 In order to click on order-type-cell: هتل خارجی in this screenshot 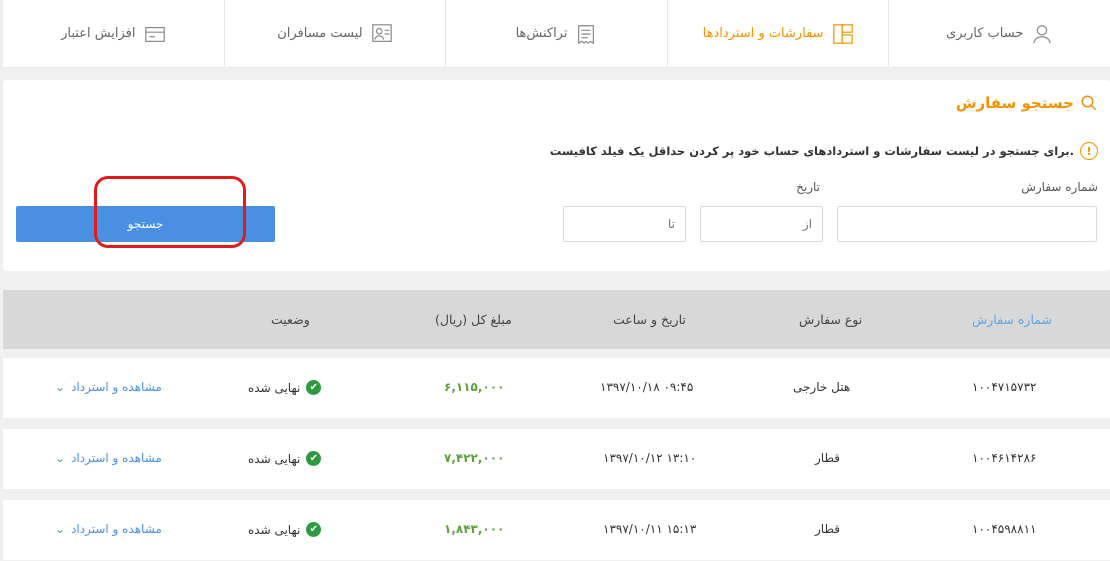, I will do `click(822, 387)`.